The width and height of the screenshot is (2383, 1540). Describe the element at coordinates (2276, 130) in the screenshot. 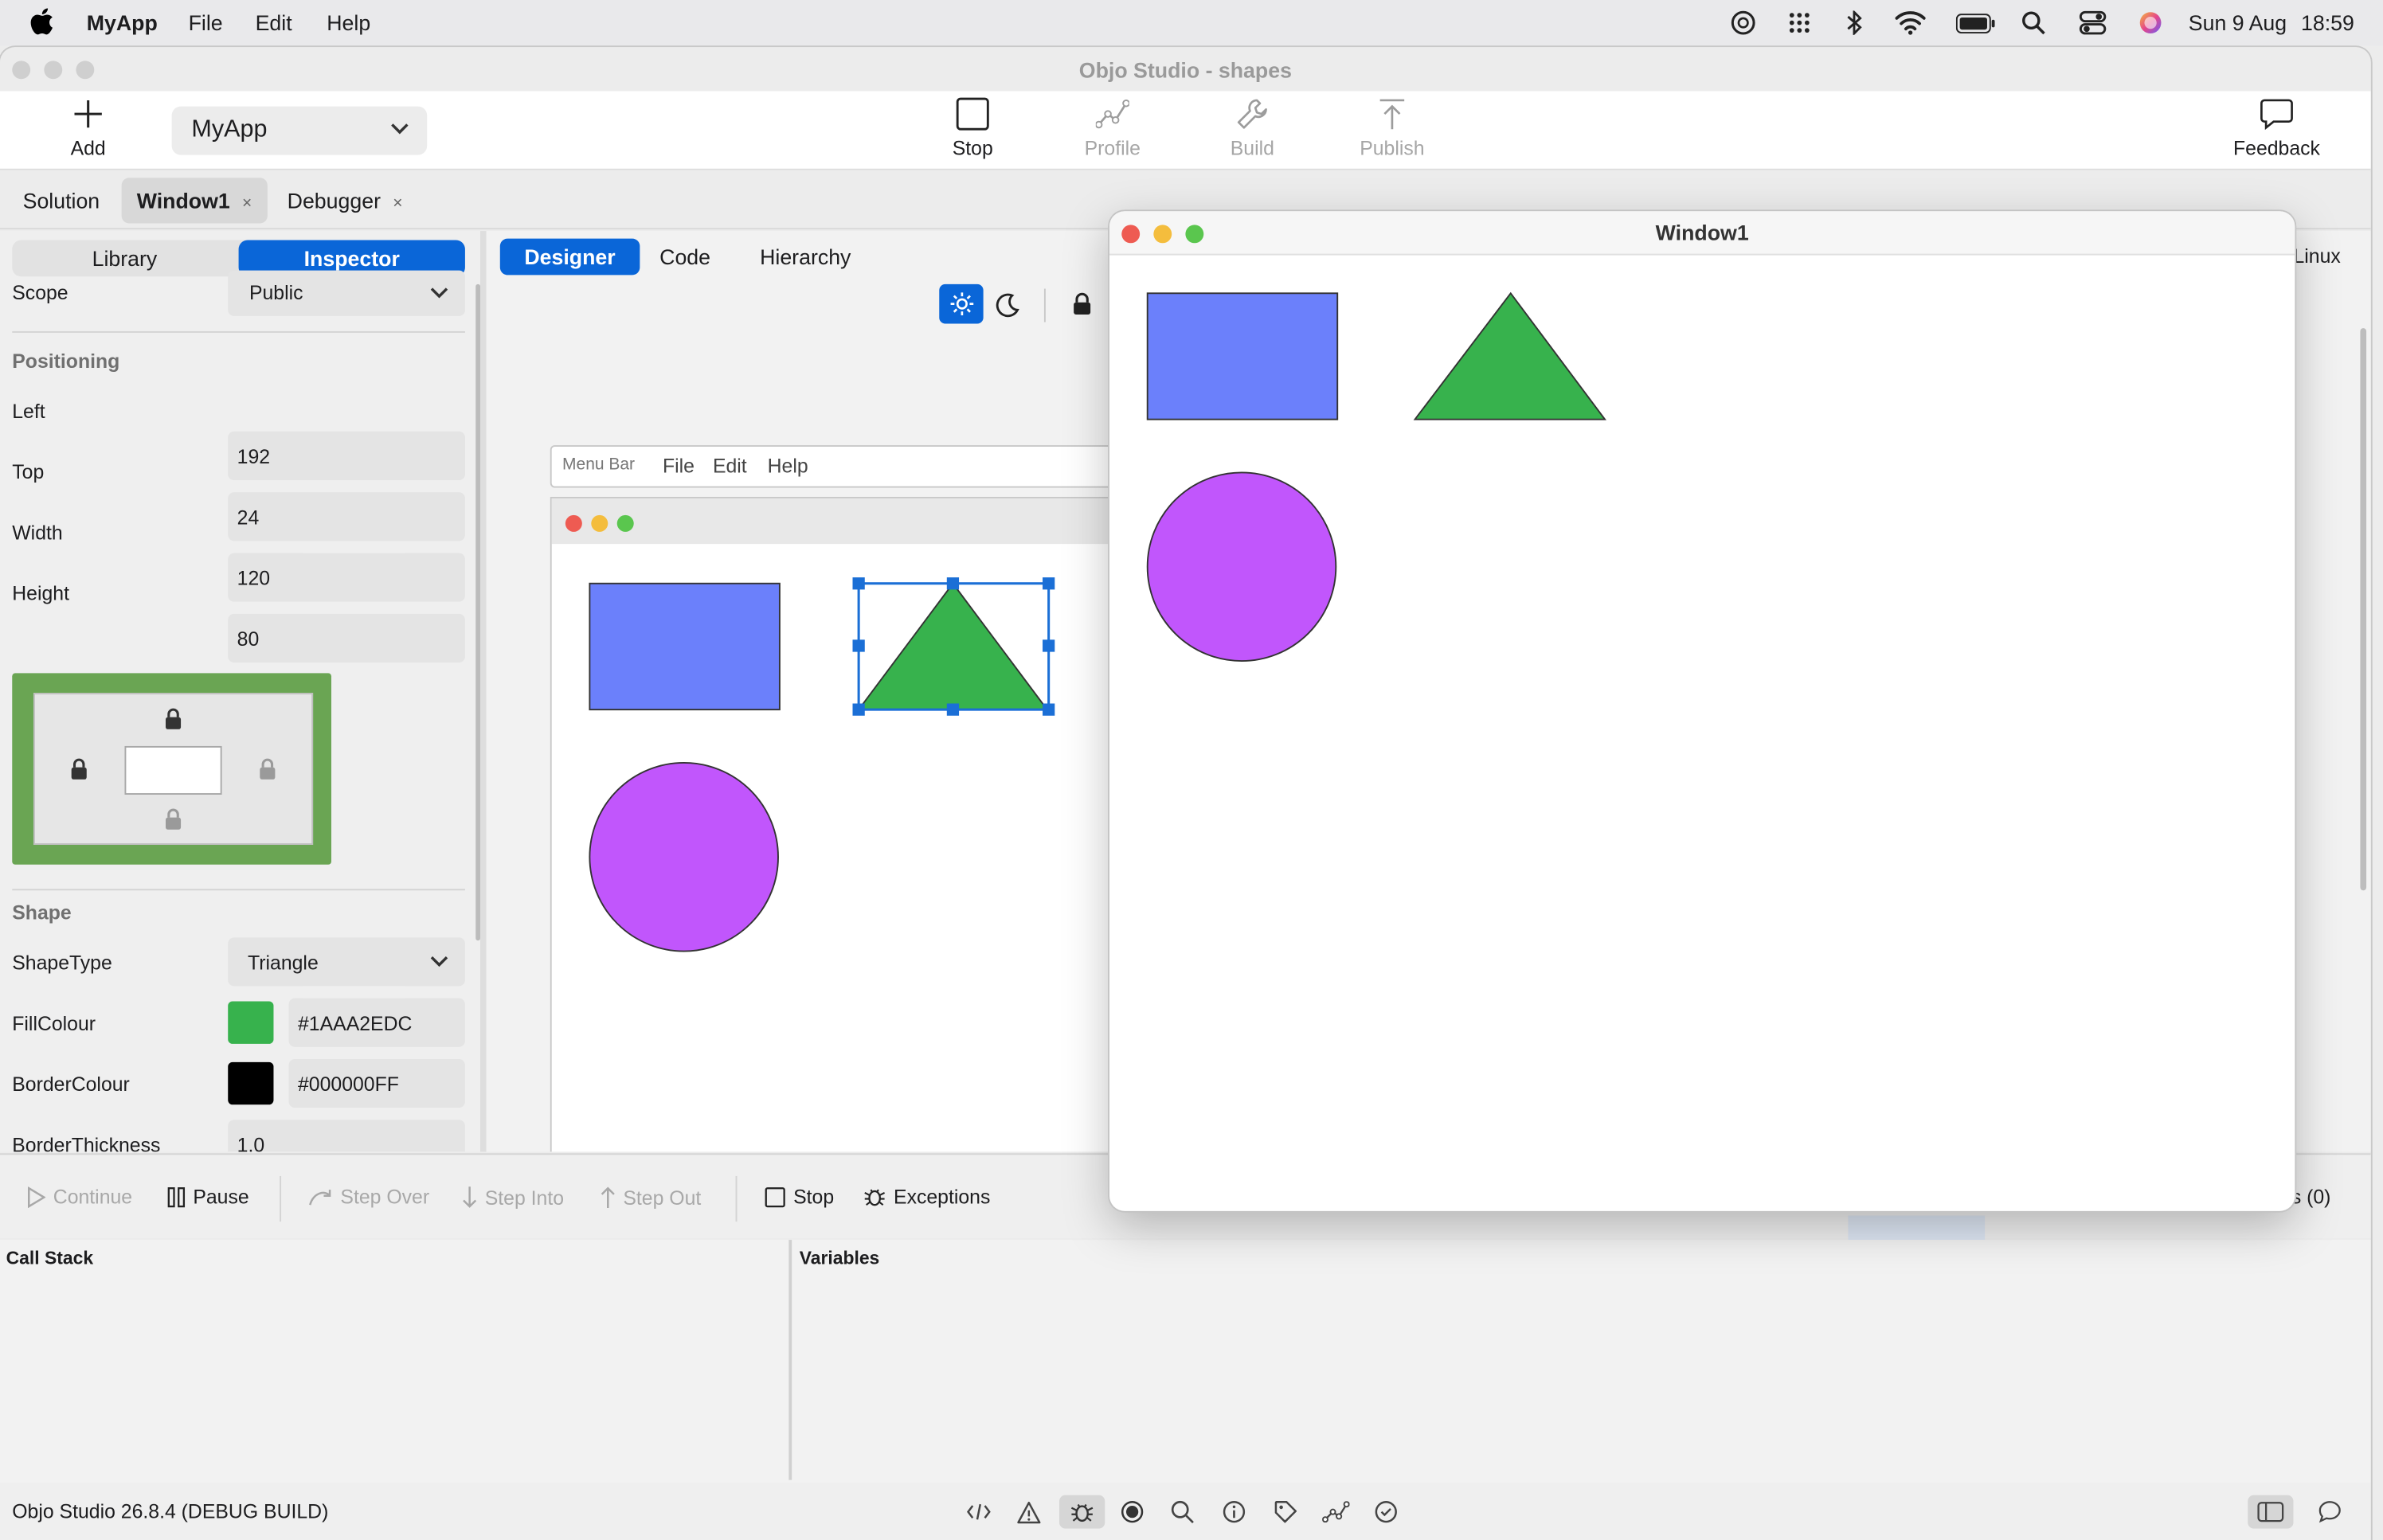

I see `feedback-button: Feedback` at that location.